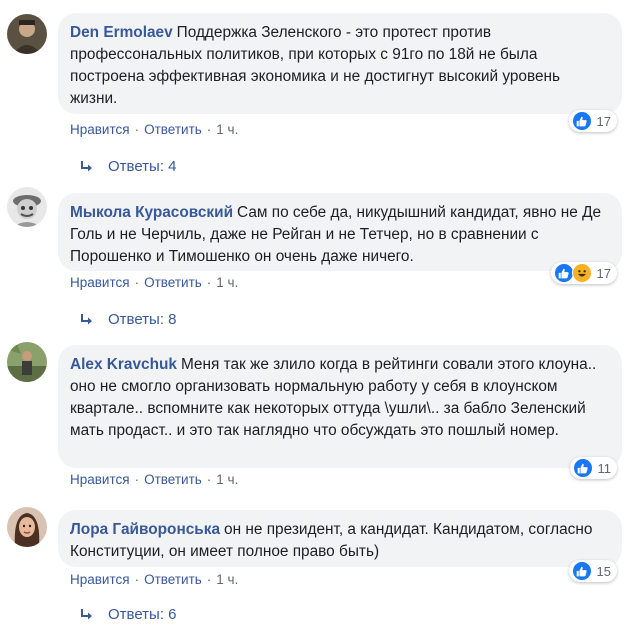  What do you see at coordinates (123, 364) in the screenshot?
I see `author-name: Alex Kravchuk` at bounding box center [123, 364].